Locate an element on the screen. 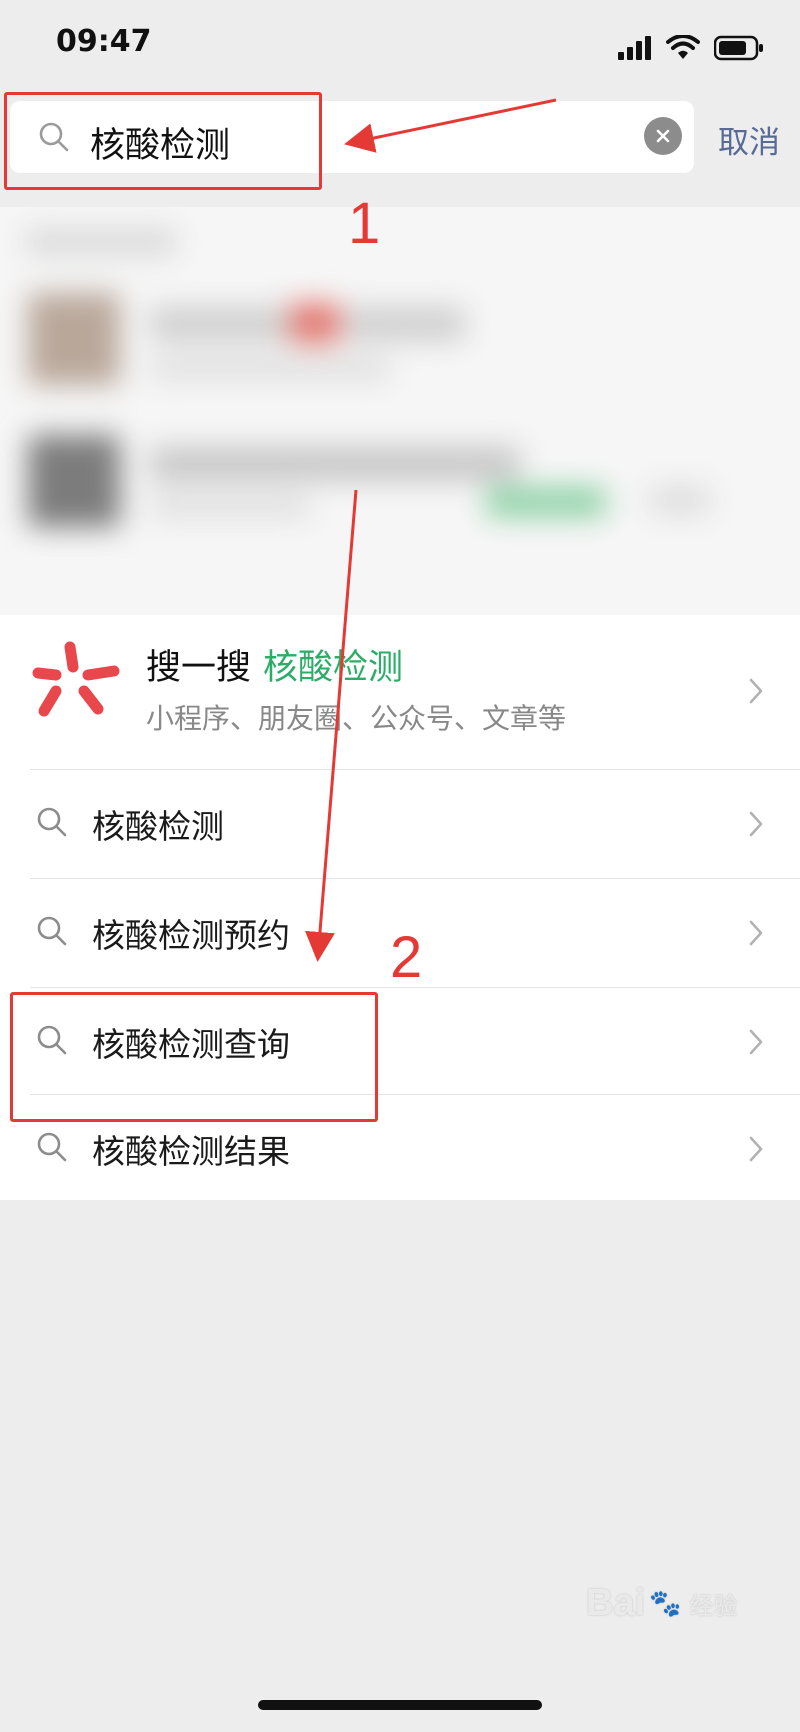 The width and height of the screenshot is (800, 1732). cancel-button: 取消 is located at coordinates (749, 139).